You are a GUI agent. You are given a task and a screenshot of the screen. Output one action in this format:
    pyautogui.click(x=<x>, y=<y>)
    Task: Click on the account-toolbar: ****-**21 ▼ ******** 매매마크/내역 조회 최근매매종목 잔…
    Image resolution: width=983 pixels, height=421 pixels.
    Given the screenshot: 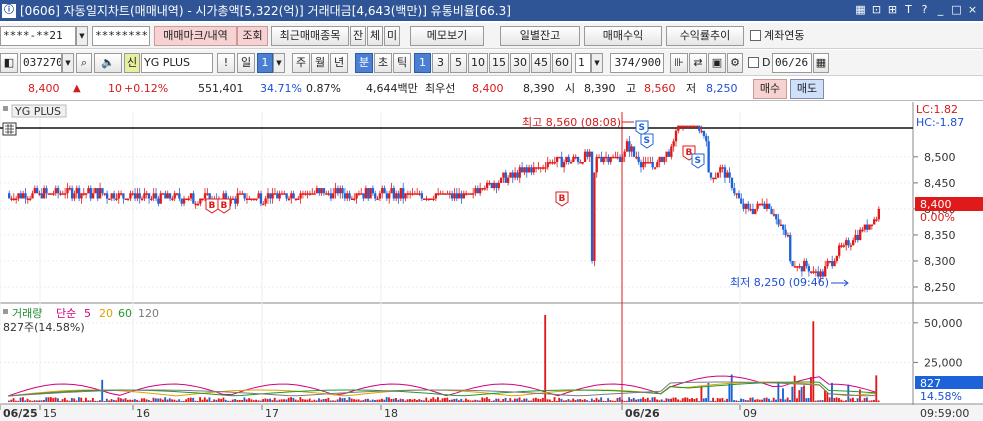 What is the action you would take?
    pyautogui.click(x=491, y=36)
    